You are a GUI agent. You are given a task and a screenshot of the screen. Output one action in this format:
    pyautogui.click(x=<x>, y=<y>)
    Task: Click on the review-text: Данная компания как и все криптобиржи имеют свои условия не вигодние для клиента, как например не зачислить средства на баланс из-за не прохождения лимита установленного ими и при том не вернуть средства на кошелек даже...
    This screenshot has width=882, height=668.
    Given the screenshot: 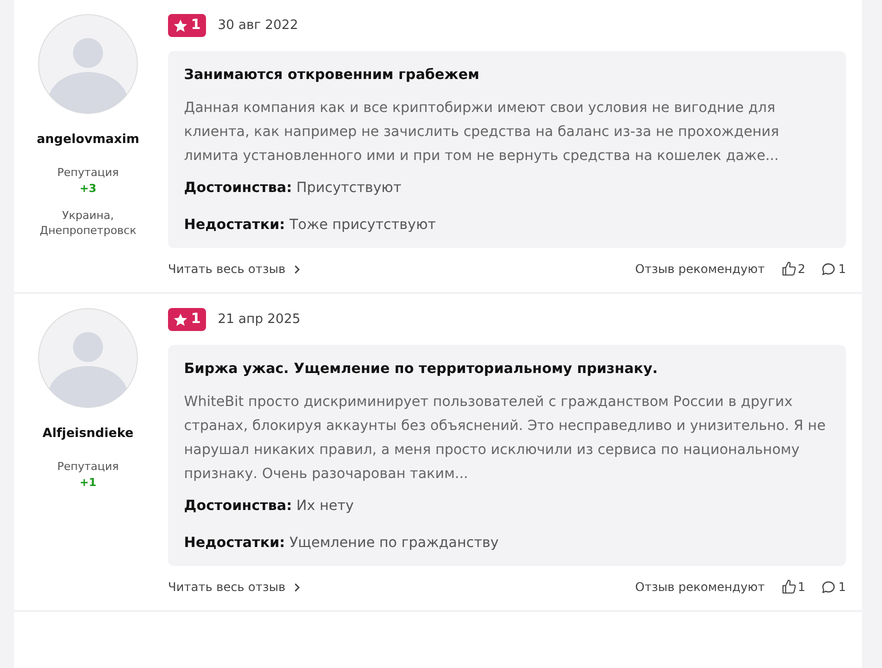 What is the action you would take?
    pyautogui.click(x=482, y=132)
    